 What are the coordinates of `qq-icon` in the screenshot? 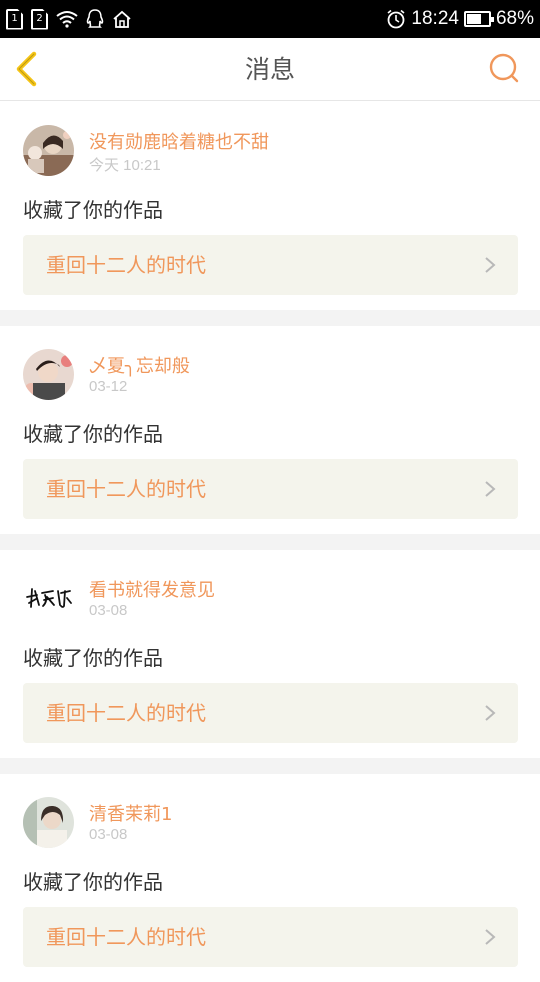 It's located at (95, 18).